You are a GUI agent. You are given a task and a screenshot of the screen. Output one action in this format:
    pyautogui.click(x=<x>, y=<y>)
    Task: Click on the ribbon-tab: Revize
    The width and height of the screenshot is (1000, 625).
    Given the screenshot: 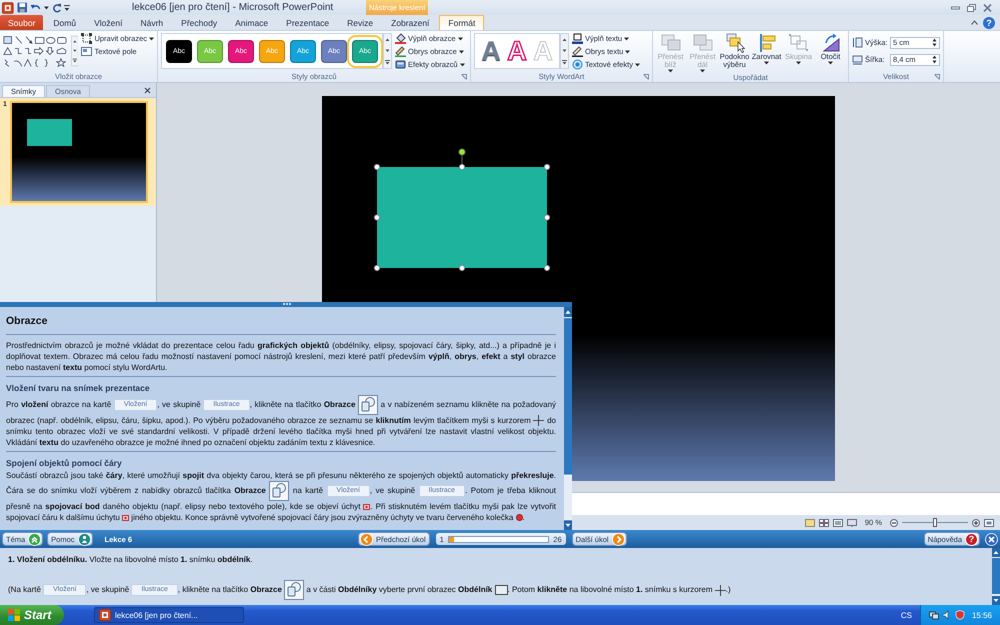 What is the action you would take?
    pyautogui.click(x=360, y=22)
    